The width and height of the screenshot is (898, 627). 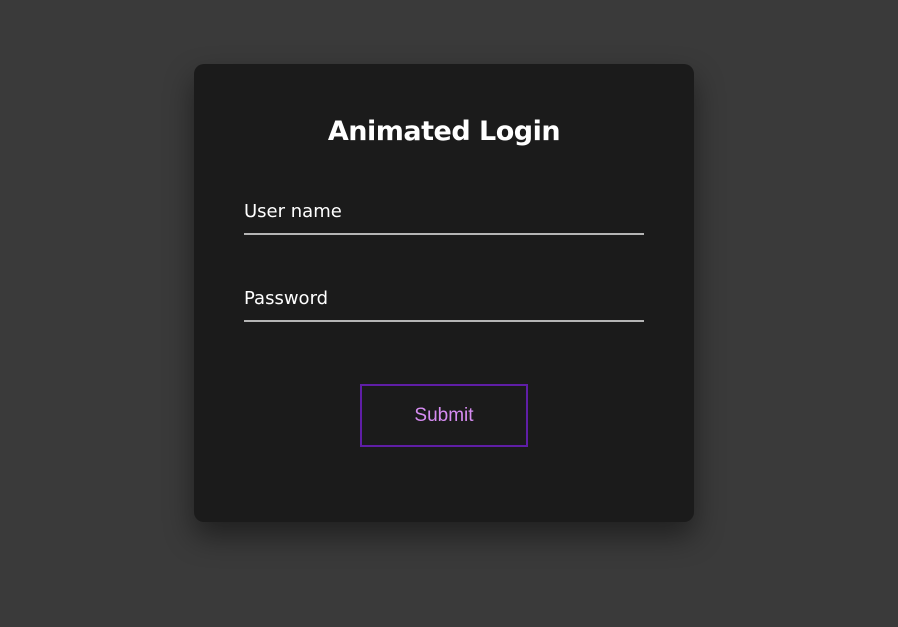 I want to click on login-title: Animated Login, so click(x=444, y=131).